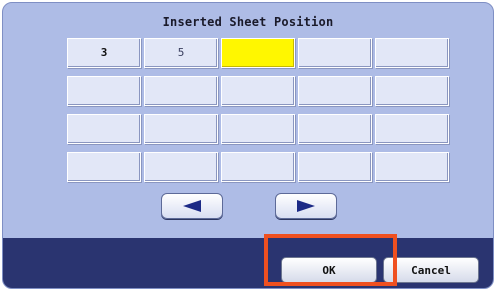 The width and height of the screenshot is (497, 291). I want to click on arrow-right-icon, so click(306, 206).